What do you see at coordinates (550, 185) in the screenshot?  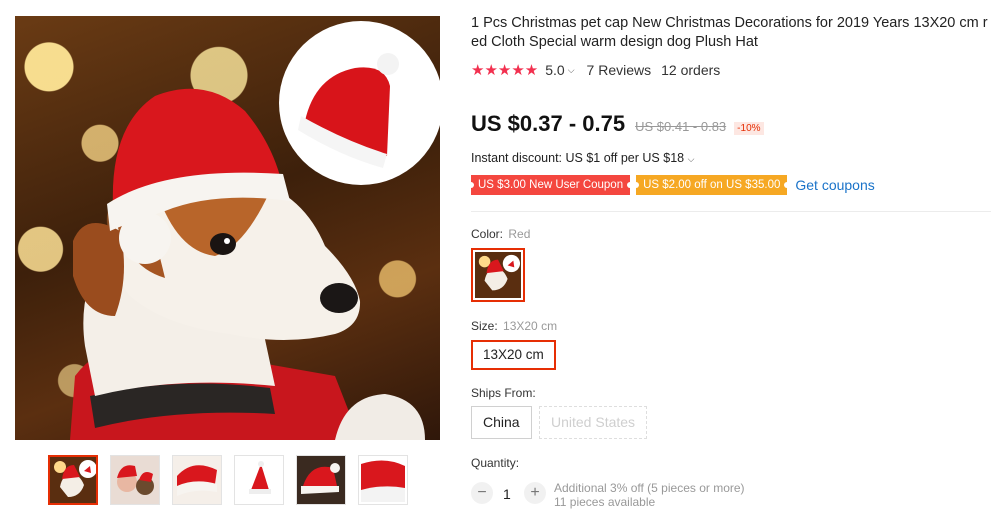 I see `new-user-coupon: US $3.00 New User Coupon` at bounding box center [550, 185].